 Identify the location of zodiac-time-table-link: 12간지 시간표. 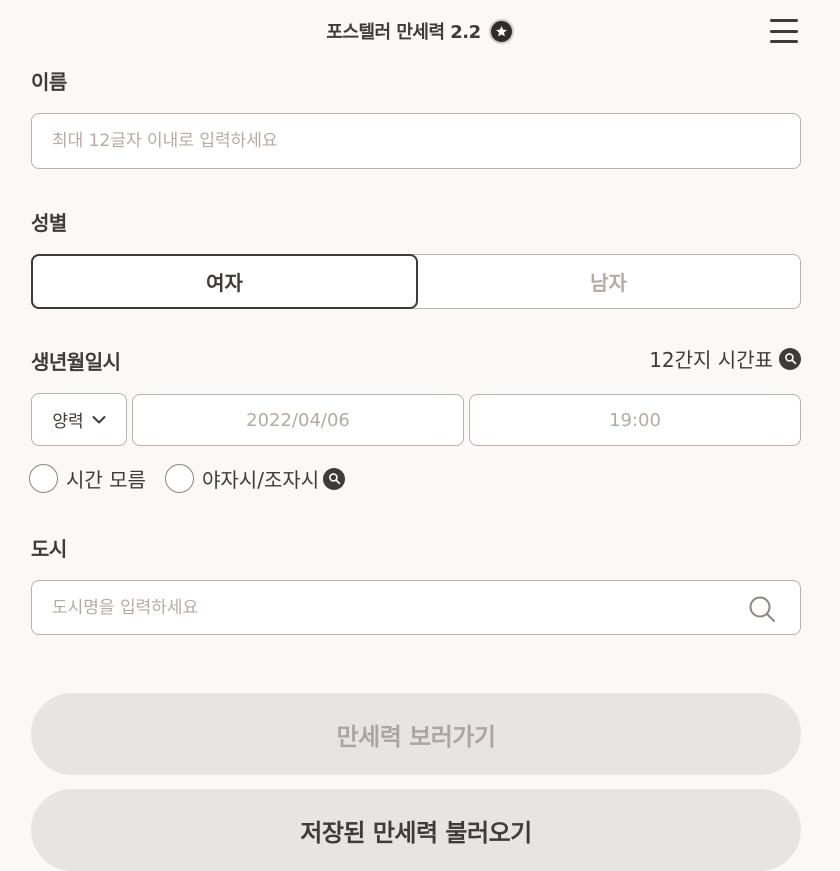
(725, 358).